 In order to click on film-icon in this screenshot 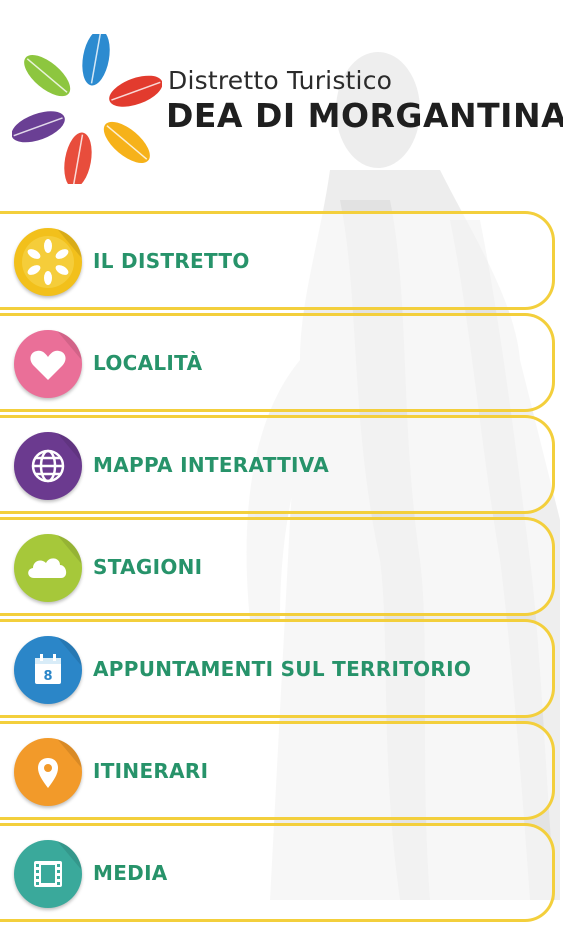, I will do `click(48, 874)`.